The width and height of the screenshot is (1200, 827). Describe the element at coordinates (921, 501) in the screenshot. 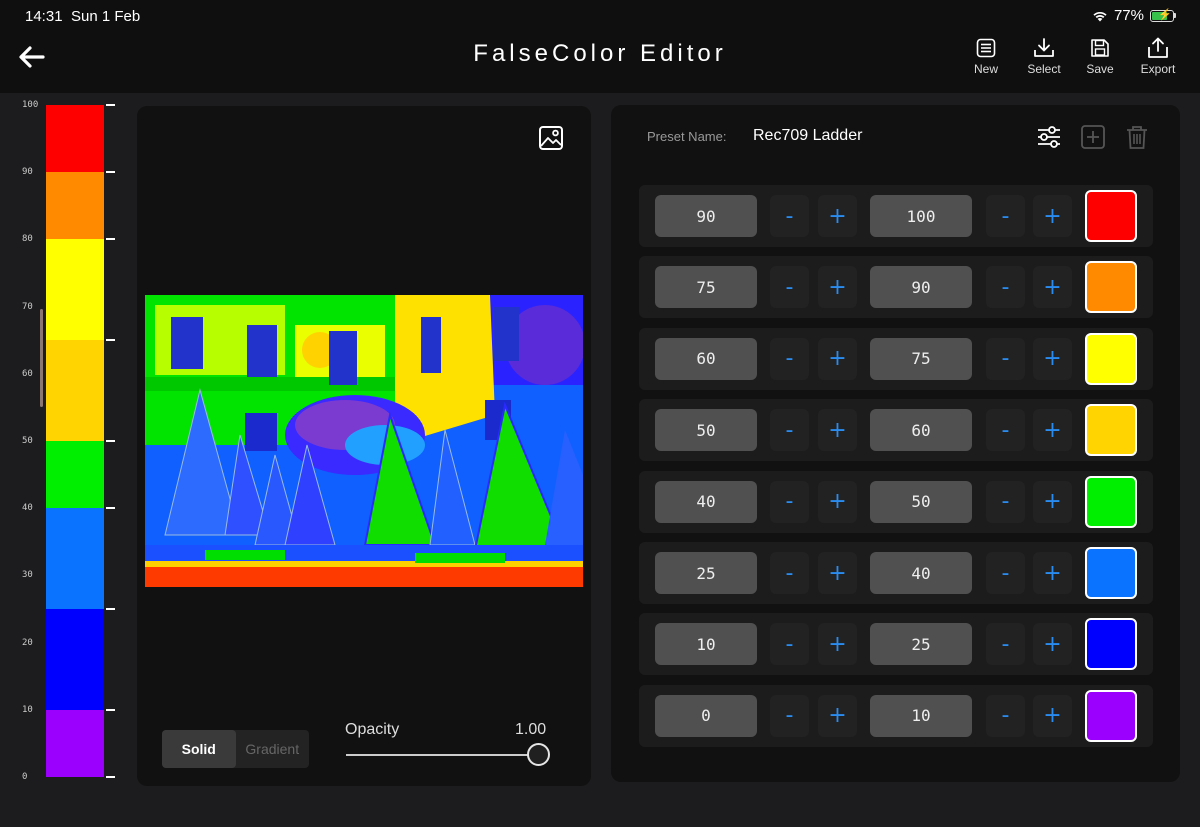

I see `band-high-value: 50` at that location.